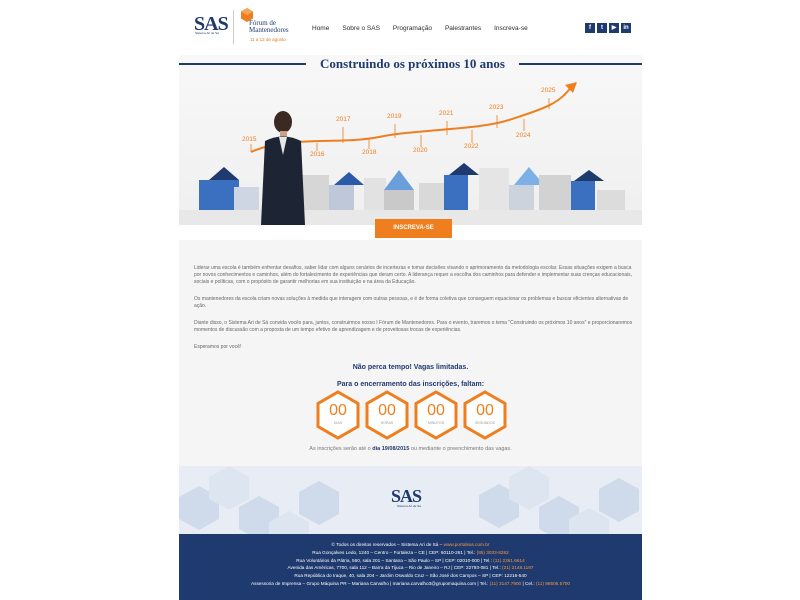 The height and width of the screenshot is (600, 800). I want to click on closing-paragraph: Esperamos por você!, so click(218, 347).